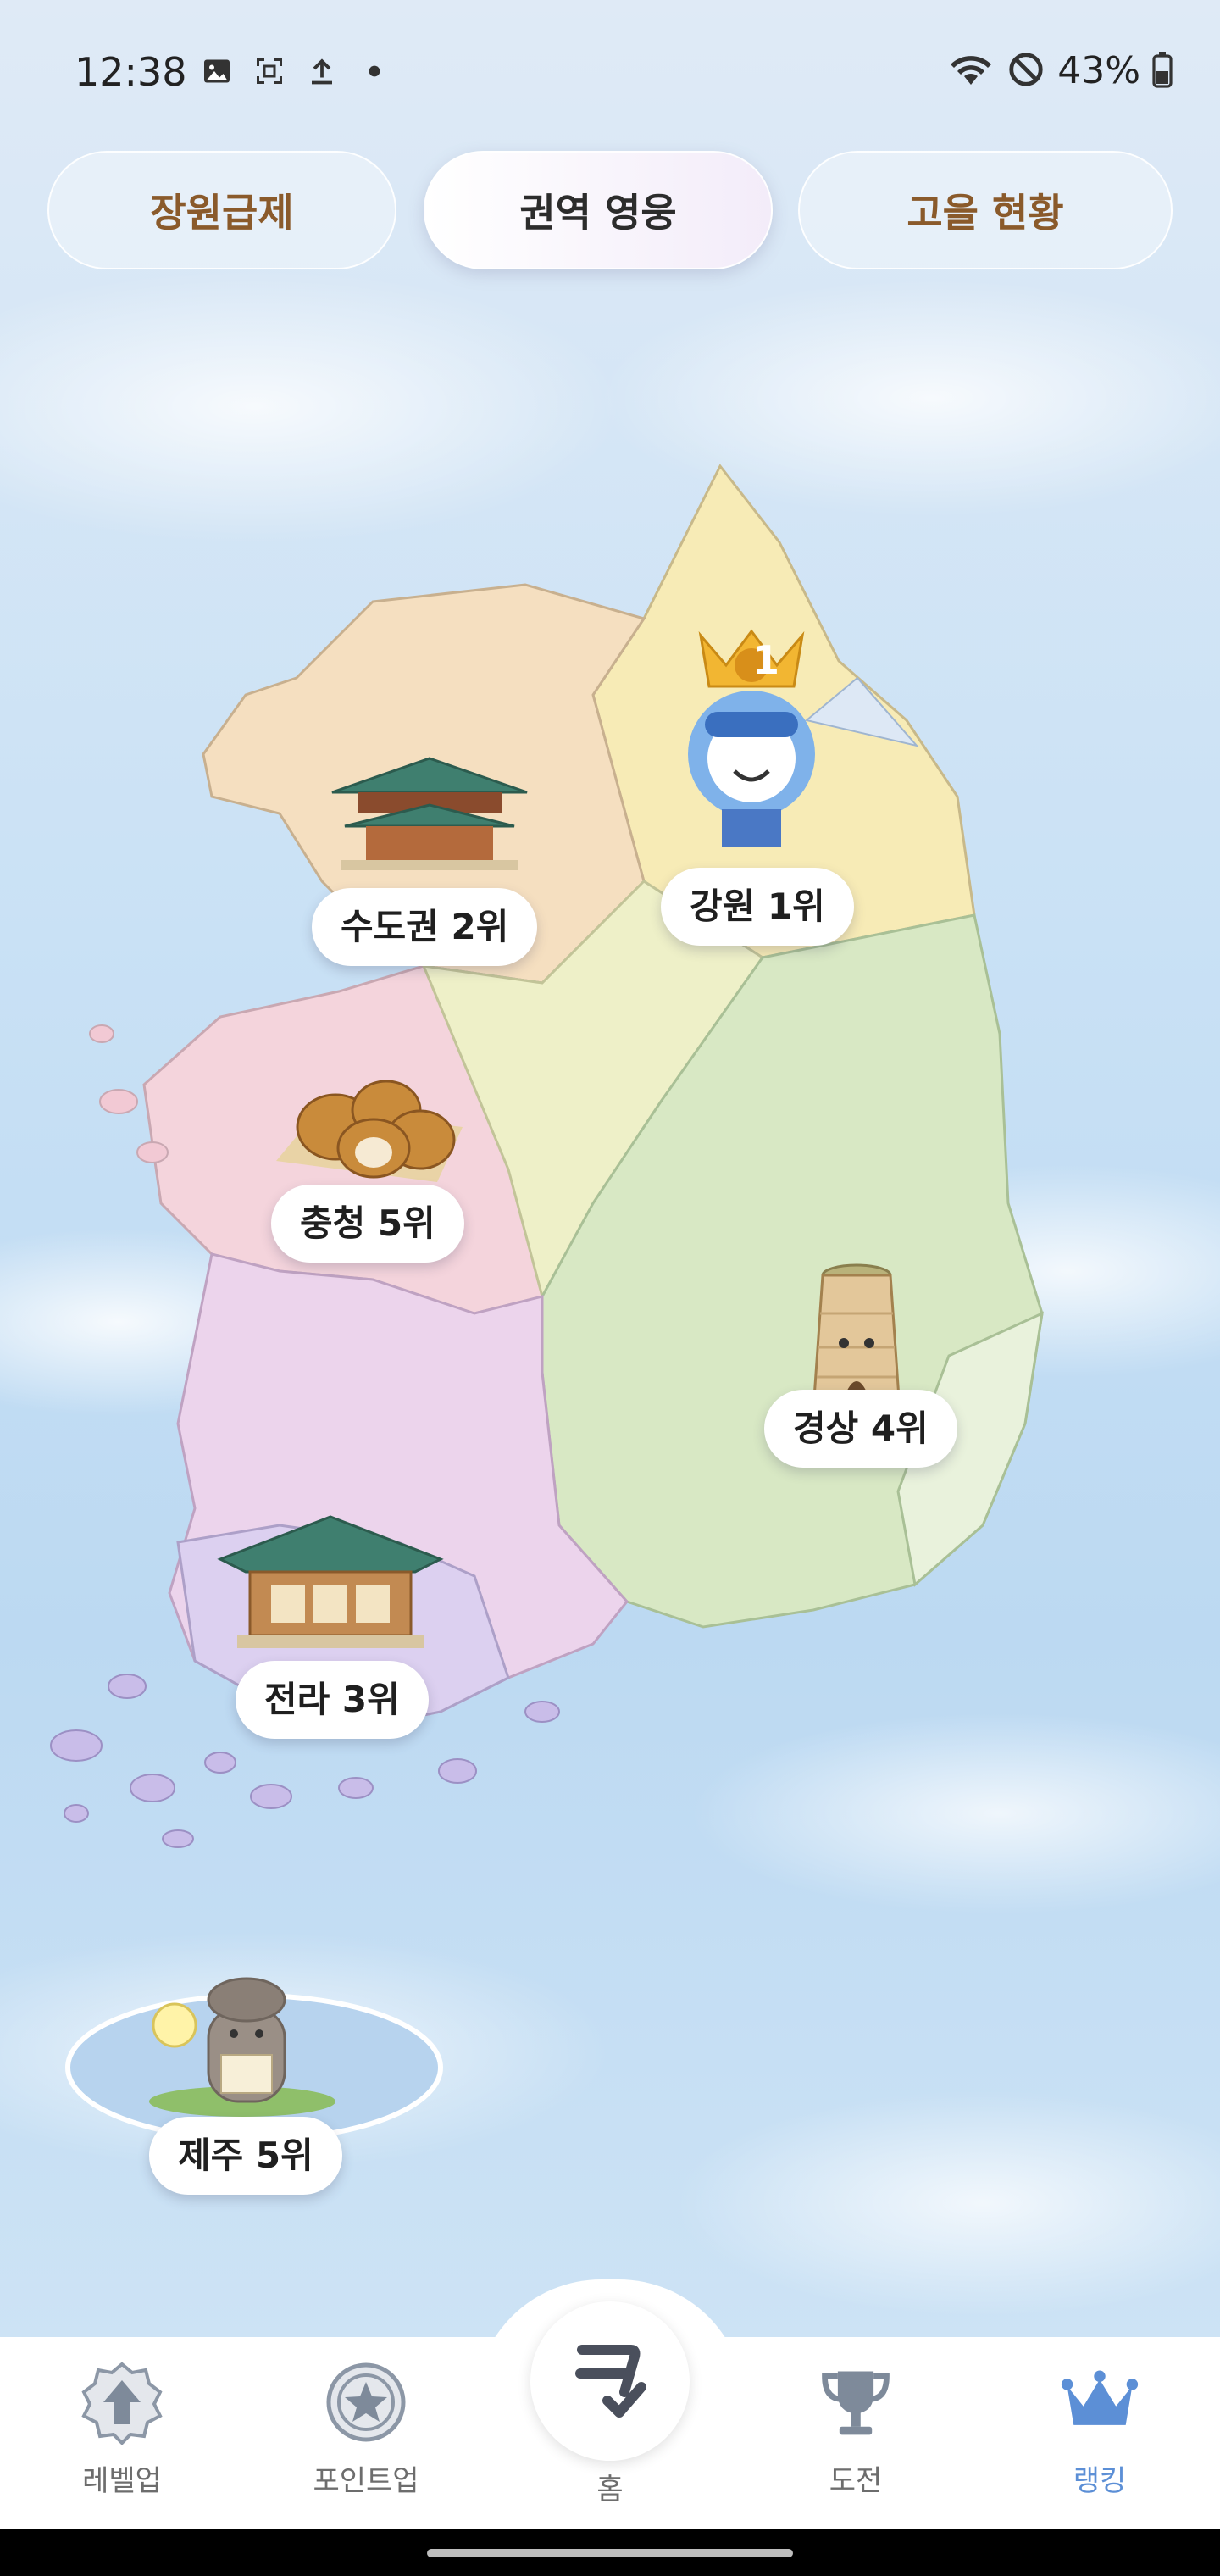 The image size is (1220, 2576). I want to click on tab-jangwon: 장원급제, so click(221, 210).